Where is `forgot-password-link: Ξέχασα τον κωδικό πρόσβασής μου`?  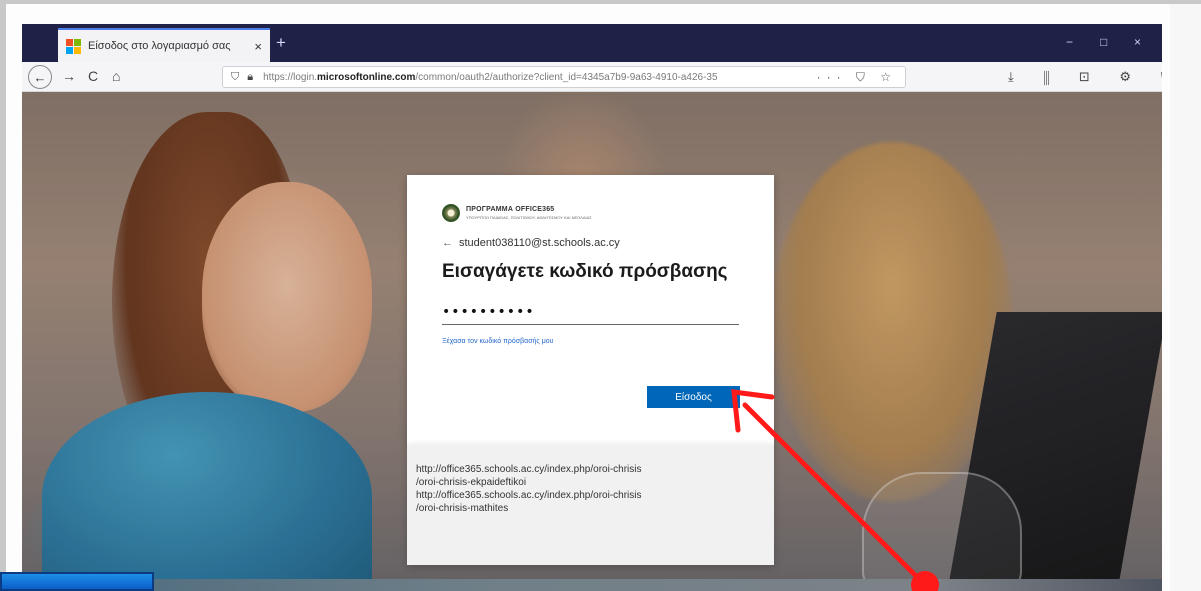
forgot-password-link: Ξέχασα τον κωδικό πρόσβασής μου is located at coordinates (590, 341).